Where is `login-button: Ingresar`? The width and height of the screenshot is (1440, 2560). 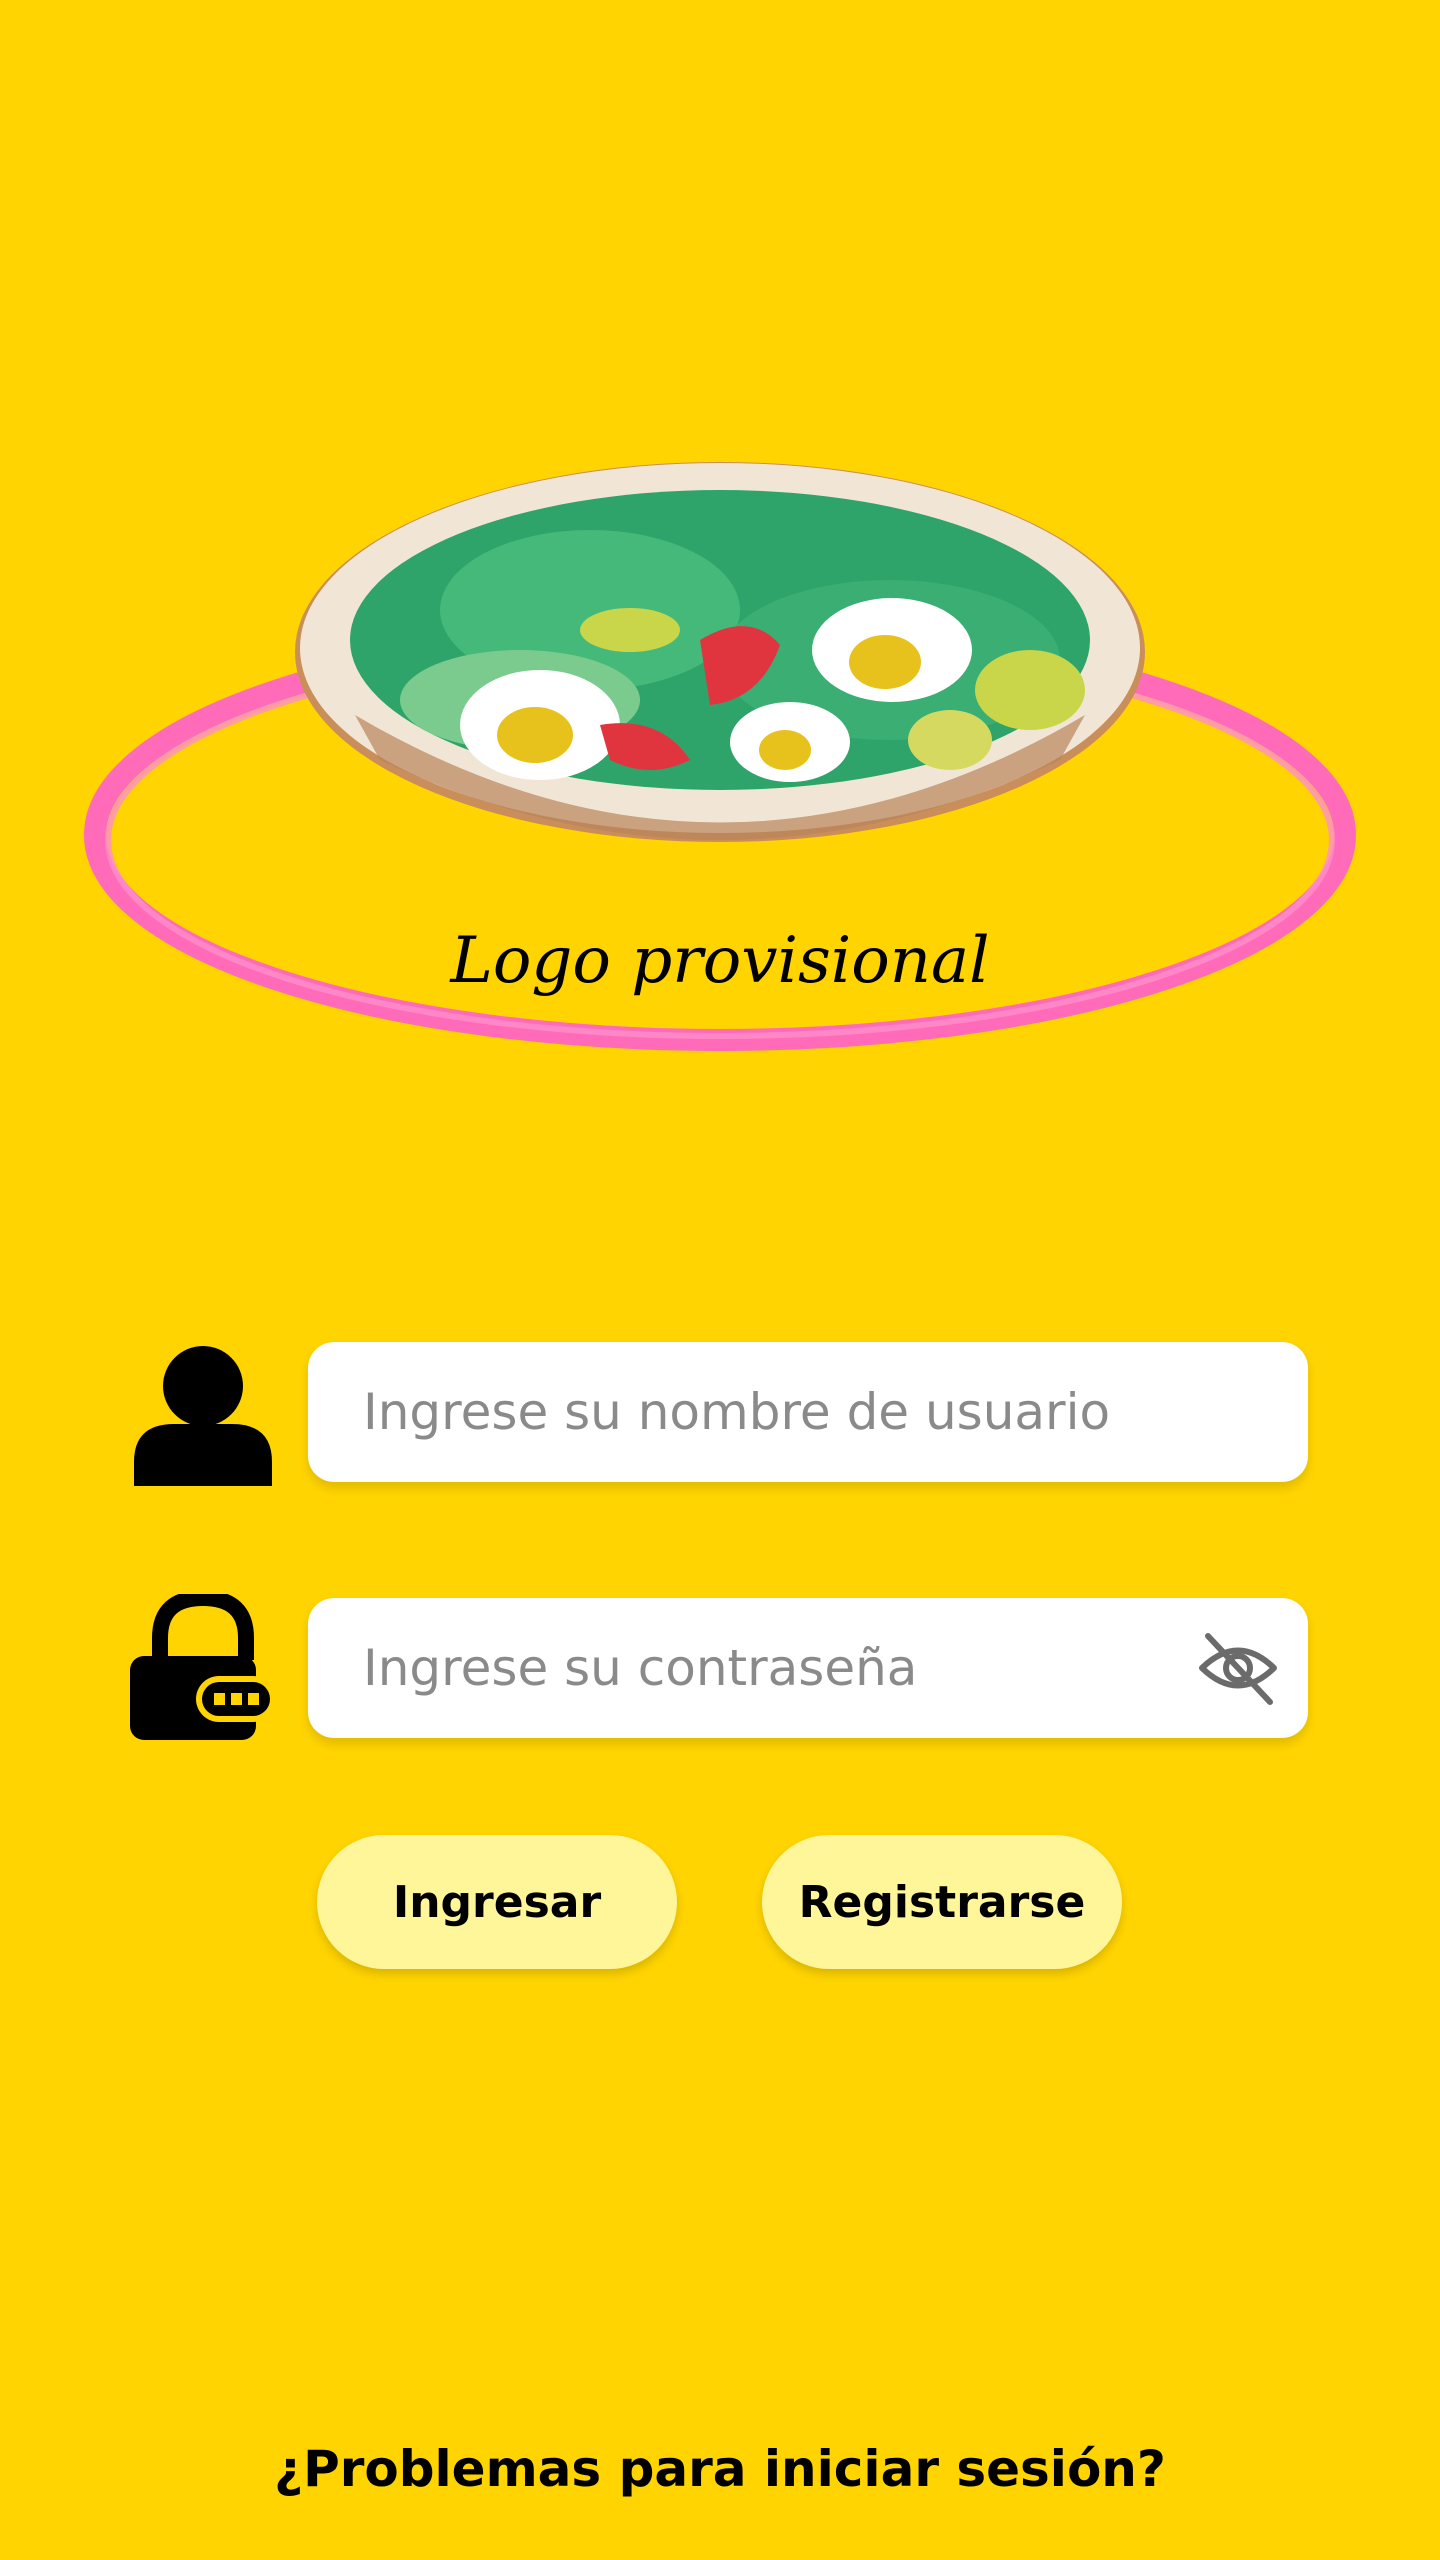 login-button: Ingresar is located at coordinates (497, 1902).